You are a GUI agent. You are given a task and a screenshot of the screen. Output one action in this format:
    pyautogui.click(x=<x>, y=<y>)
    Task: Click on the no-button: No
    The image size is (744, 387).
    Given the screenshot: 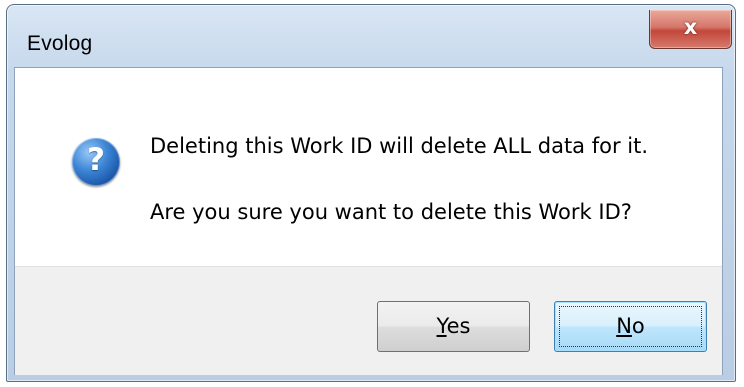 What is the action you would take?
    pyautogui.click(x=630, y=326)
    